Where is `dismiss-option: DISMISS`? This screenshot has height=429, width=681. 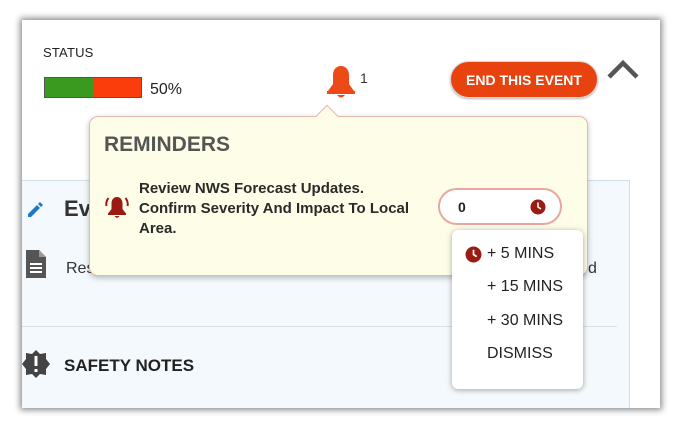
dismiss-option: DISMISS is located at coordinates (520, 354).